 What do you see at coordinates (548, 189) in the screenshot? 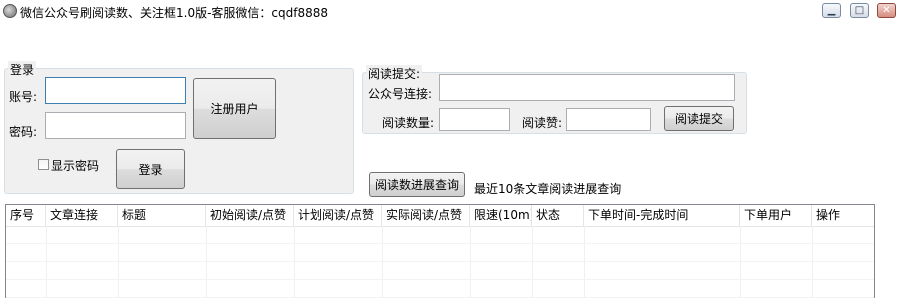
I see `progress-description: 最近10条文章阅读进展查询` at bounding box center [548, 189].